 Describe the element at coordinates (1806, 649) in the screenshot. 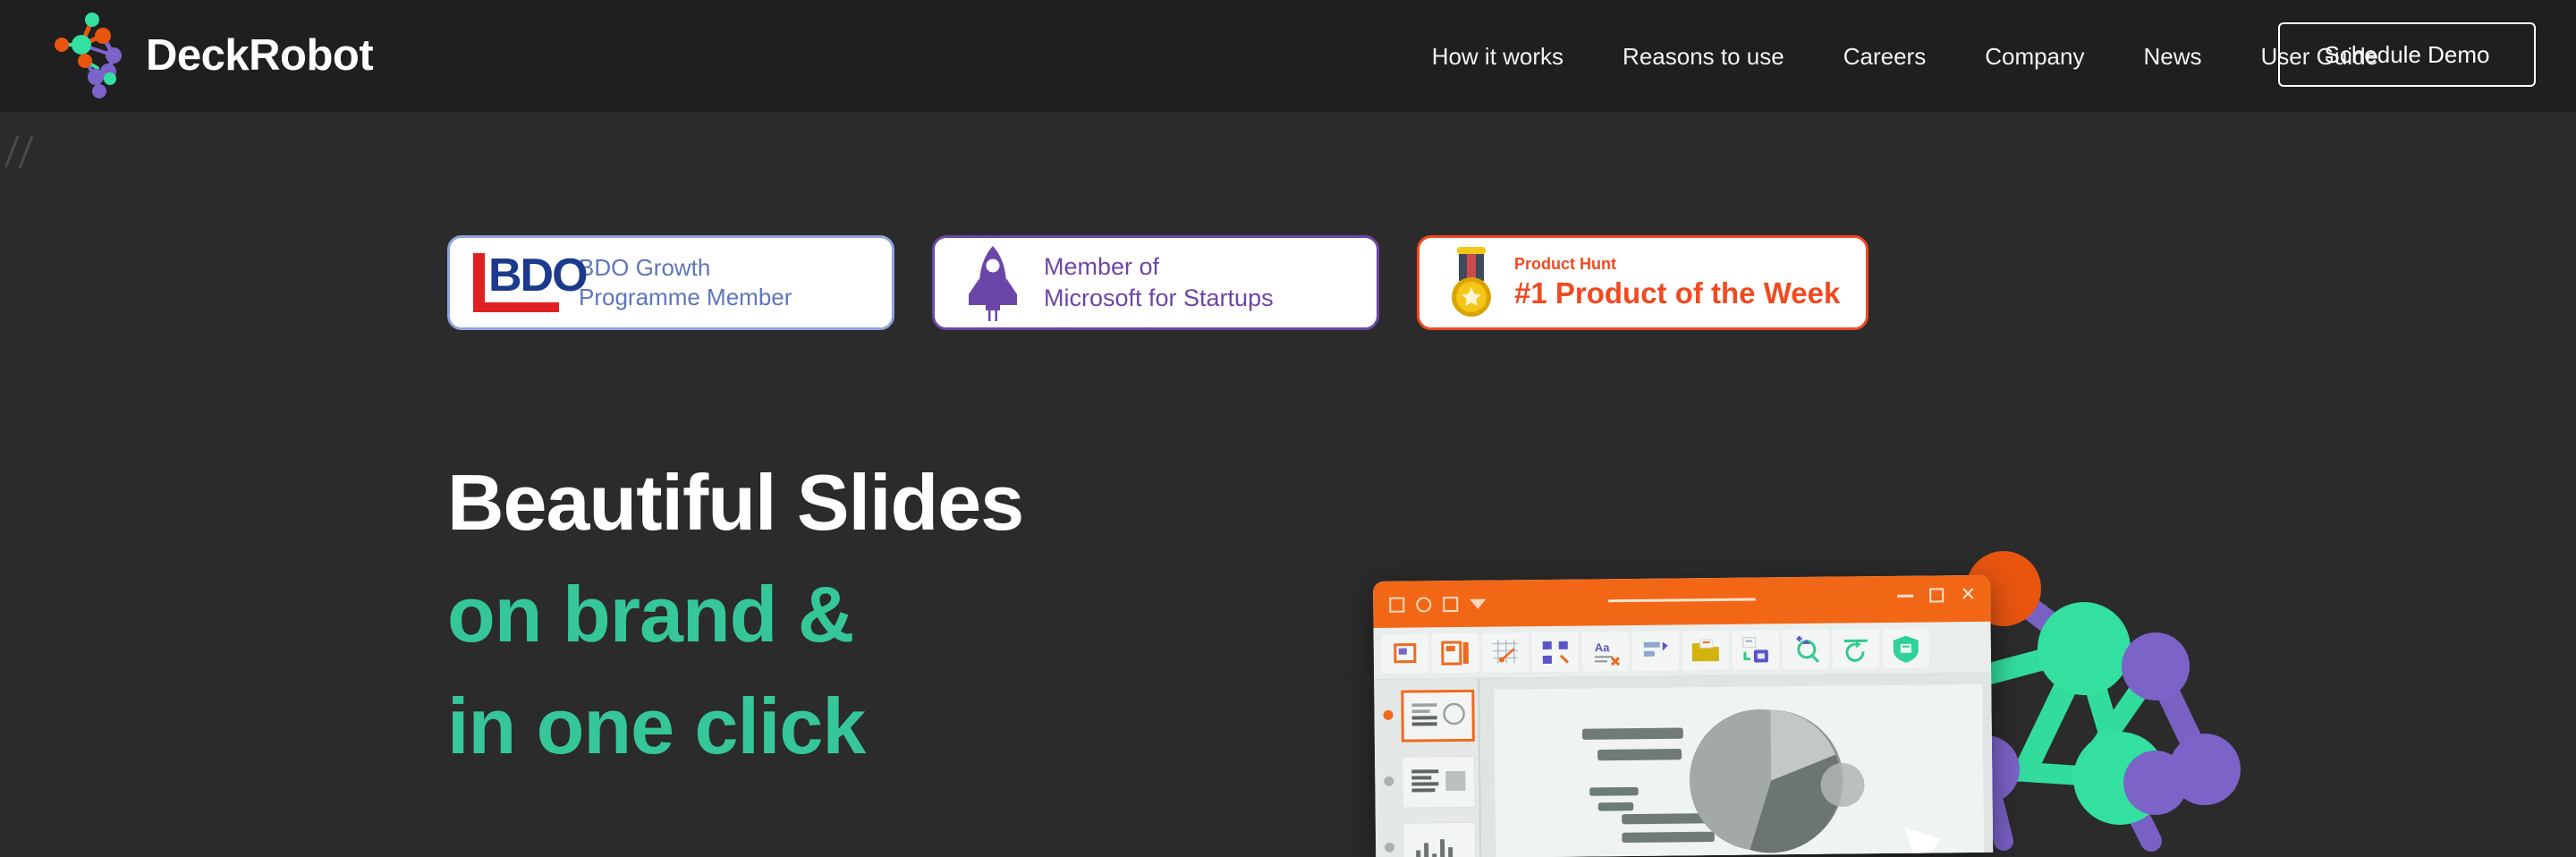

I see `toolbar-icon-search` at that location.